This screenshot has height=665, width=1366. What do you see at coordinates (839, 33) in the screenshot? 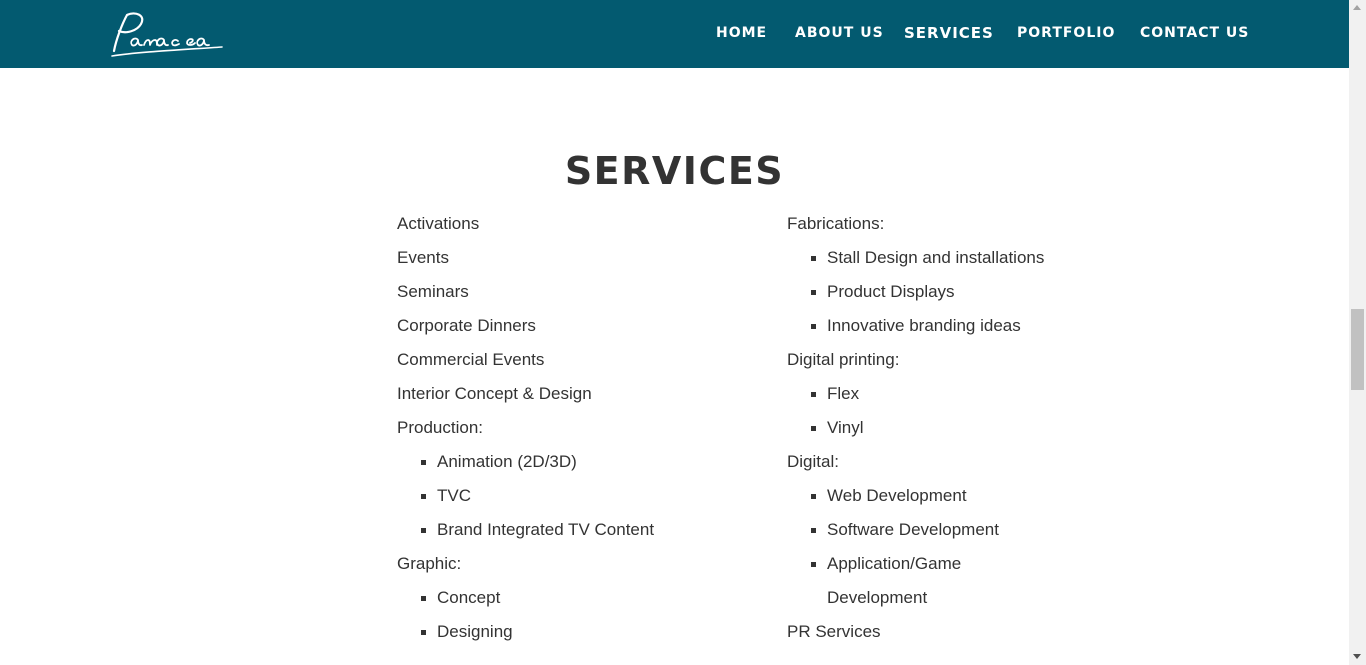
I see `nav-about-us: ABOUT US` at bounding box center [839, 33].